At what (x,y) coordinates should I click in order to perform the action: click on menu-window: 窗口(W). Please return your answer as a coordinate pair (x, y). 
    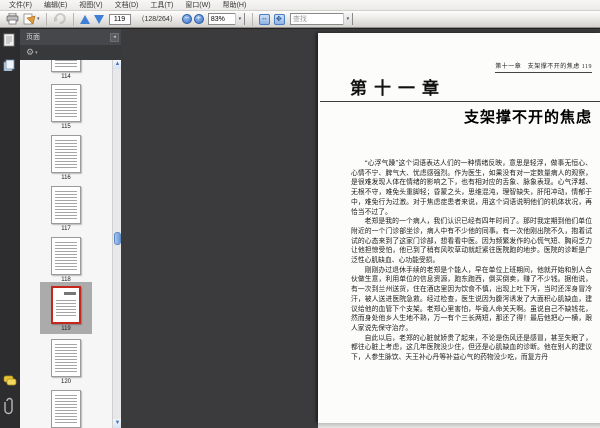
    Looking at the image, I should click on (197, 5).